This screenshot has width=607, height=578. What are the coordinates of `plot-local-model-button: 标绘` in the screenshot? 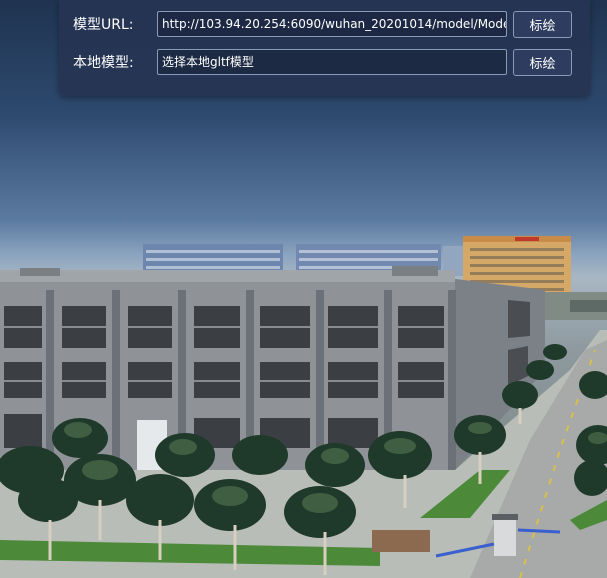 It's located at (542, 62).